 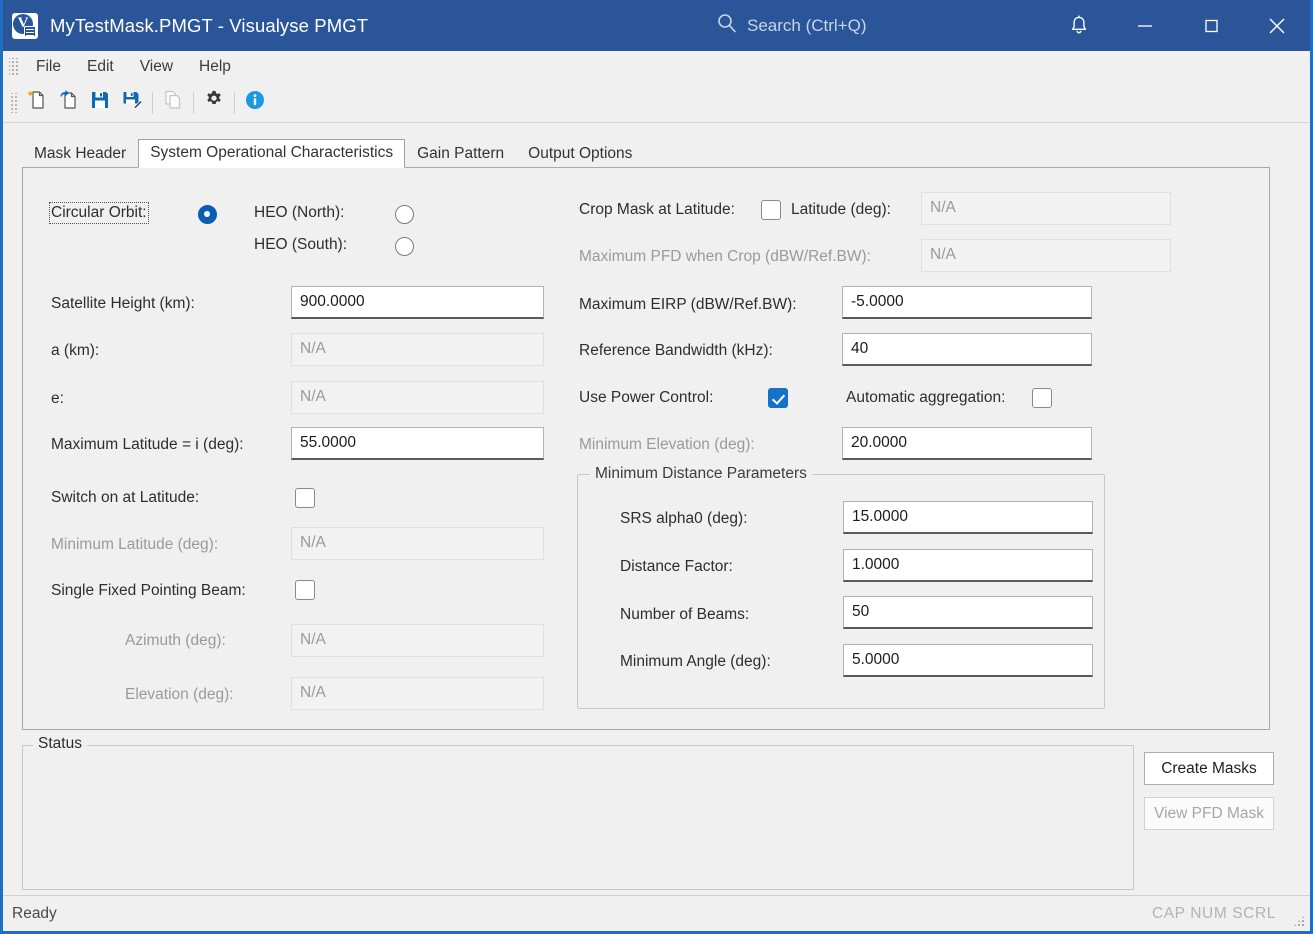 I want to click on single-fixed-pointing-beam-checkbox, so click(x=305, y=590).